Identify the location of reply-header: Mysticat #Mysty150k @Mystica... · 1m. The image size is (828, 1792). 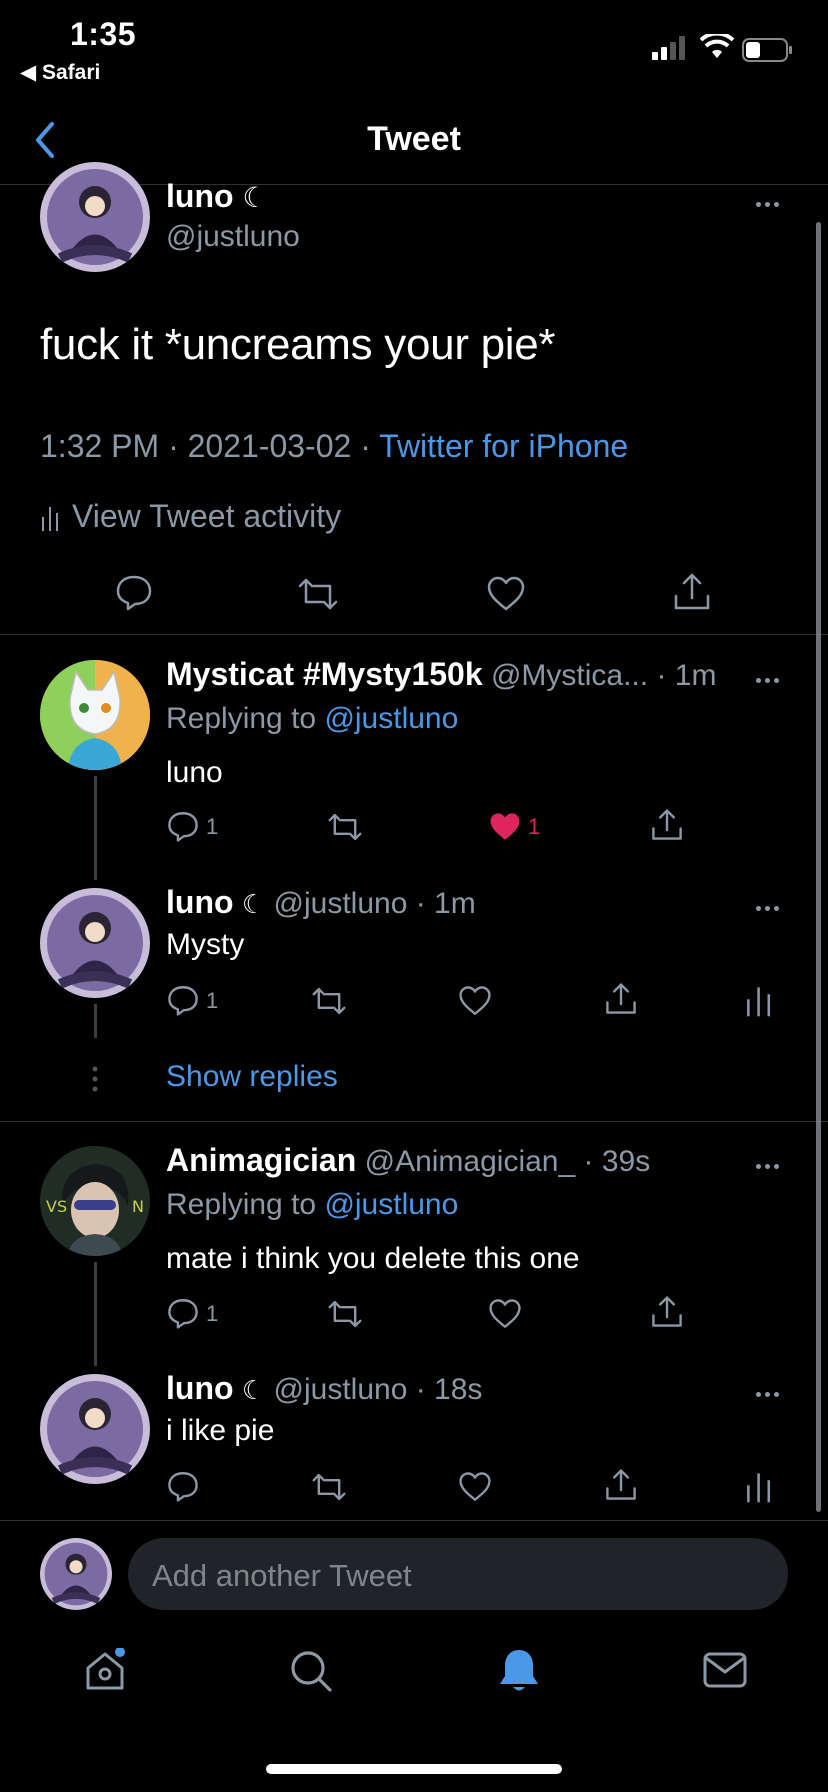
(441, 674).